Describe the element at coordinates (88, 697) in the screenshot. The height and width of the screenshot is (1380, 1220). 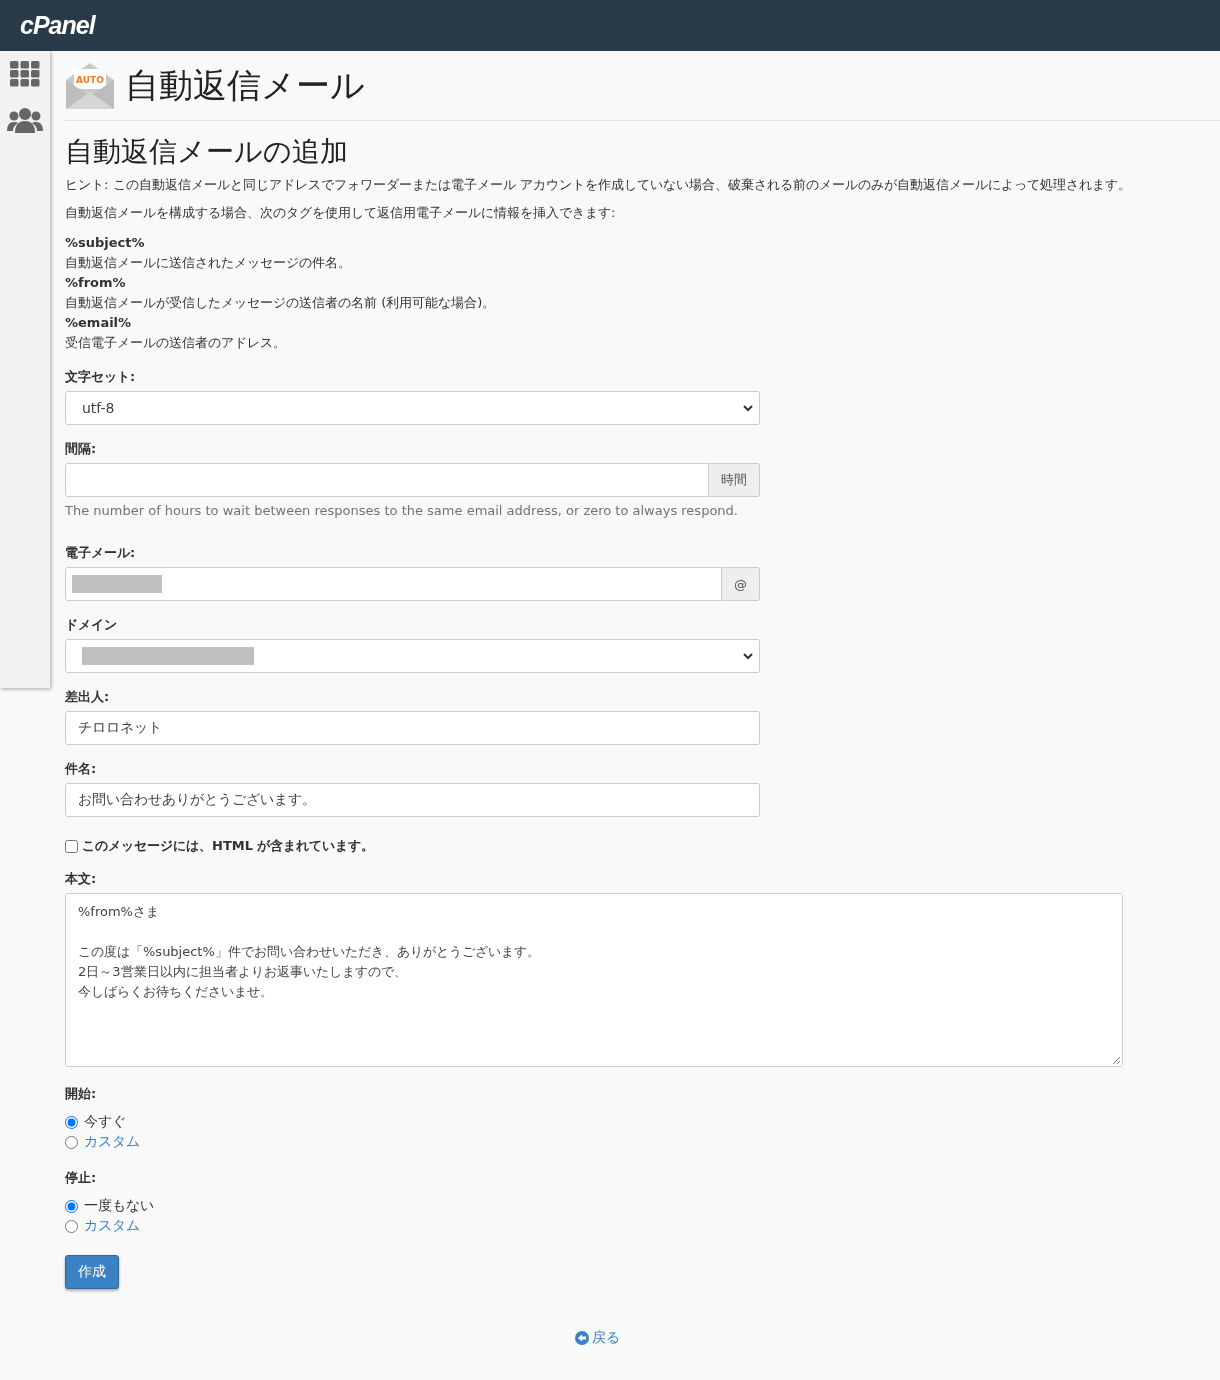
I see `field-label: 差出人:` at that location.